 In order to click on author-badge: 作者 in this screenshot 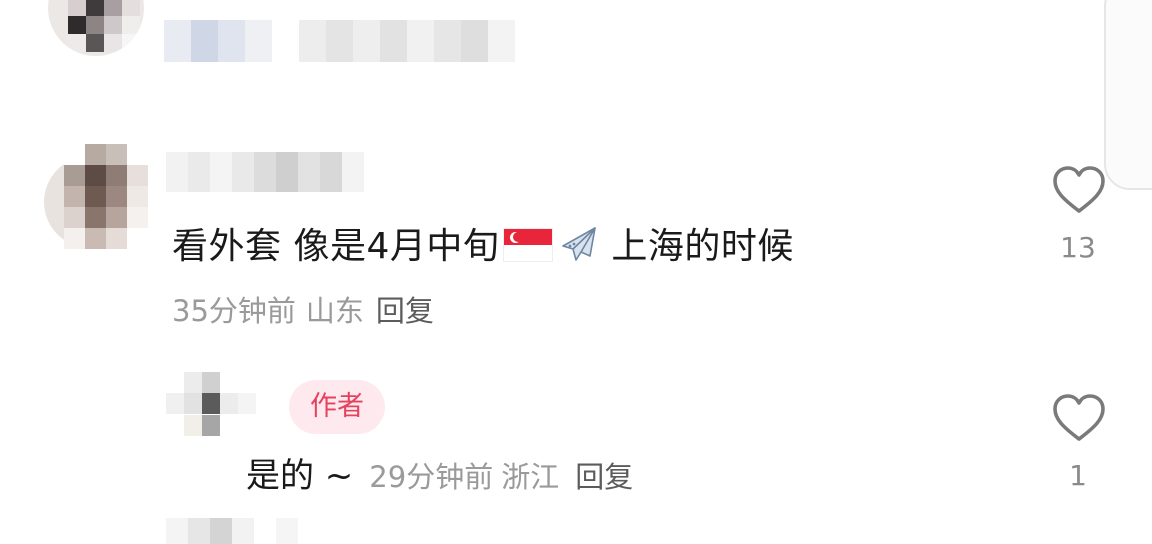, I will do `click(337, 407)`.